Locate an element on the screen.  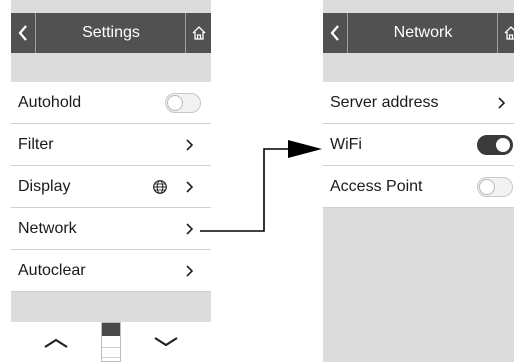
navigation-arrow is located at coordinates (261, 186).